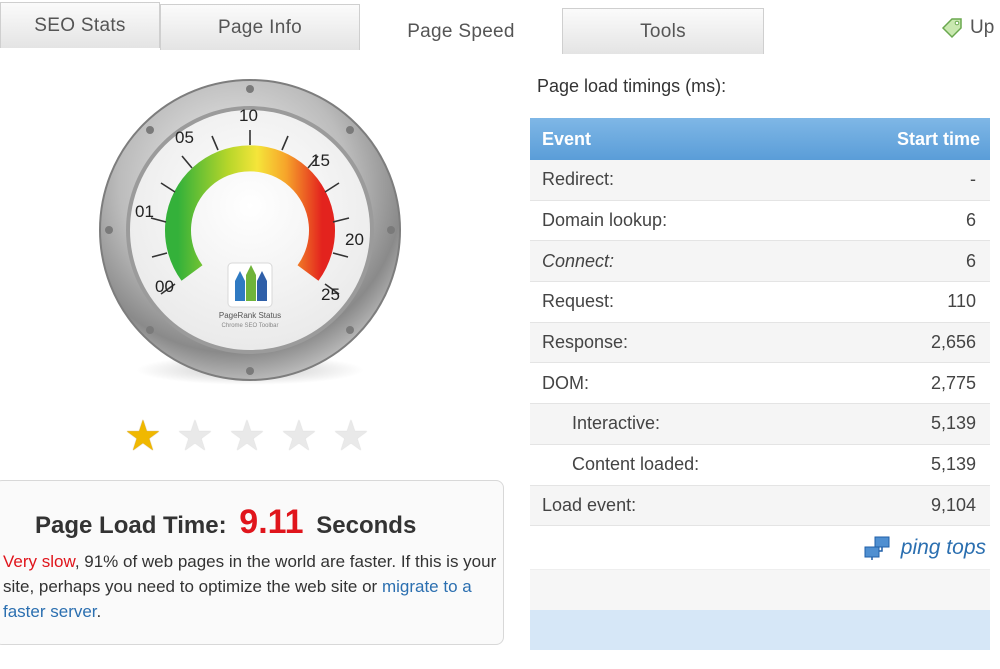  Describe the element at coordinates (164, 286) in the screenshot. I see `tick-label-00: 00` at that location.